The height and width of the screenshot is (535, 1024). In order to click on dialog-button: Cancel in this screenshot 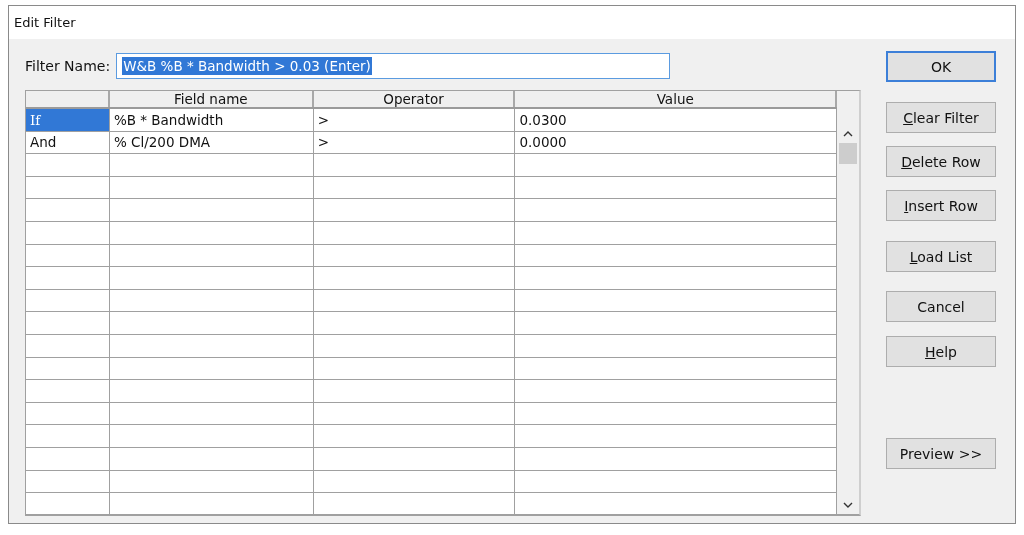, I will do `click(941, 306)`.